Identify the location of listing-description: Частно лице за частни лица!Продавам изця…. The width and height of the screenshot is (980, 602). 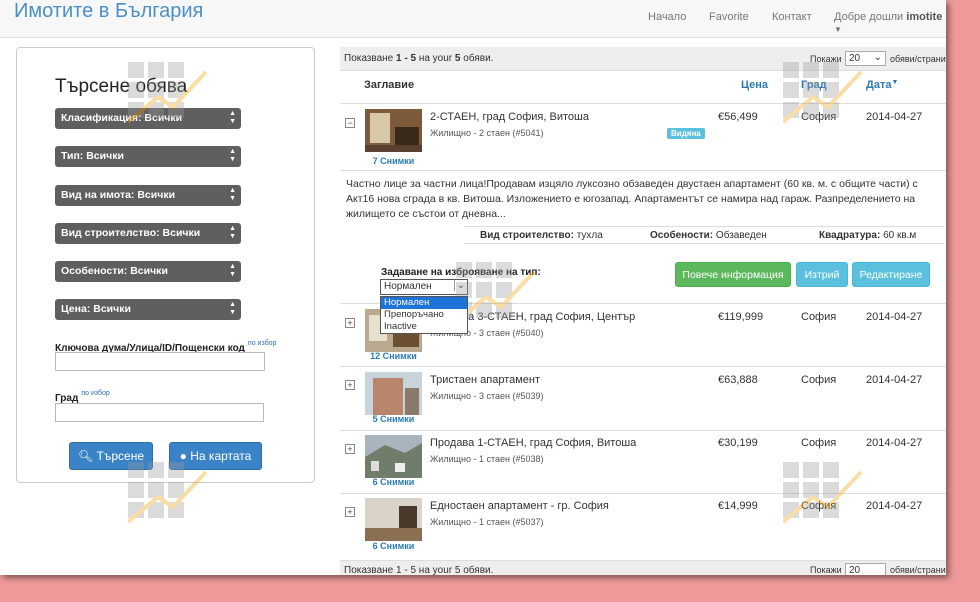
(632, 199).